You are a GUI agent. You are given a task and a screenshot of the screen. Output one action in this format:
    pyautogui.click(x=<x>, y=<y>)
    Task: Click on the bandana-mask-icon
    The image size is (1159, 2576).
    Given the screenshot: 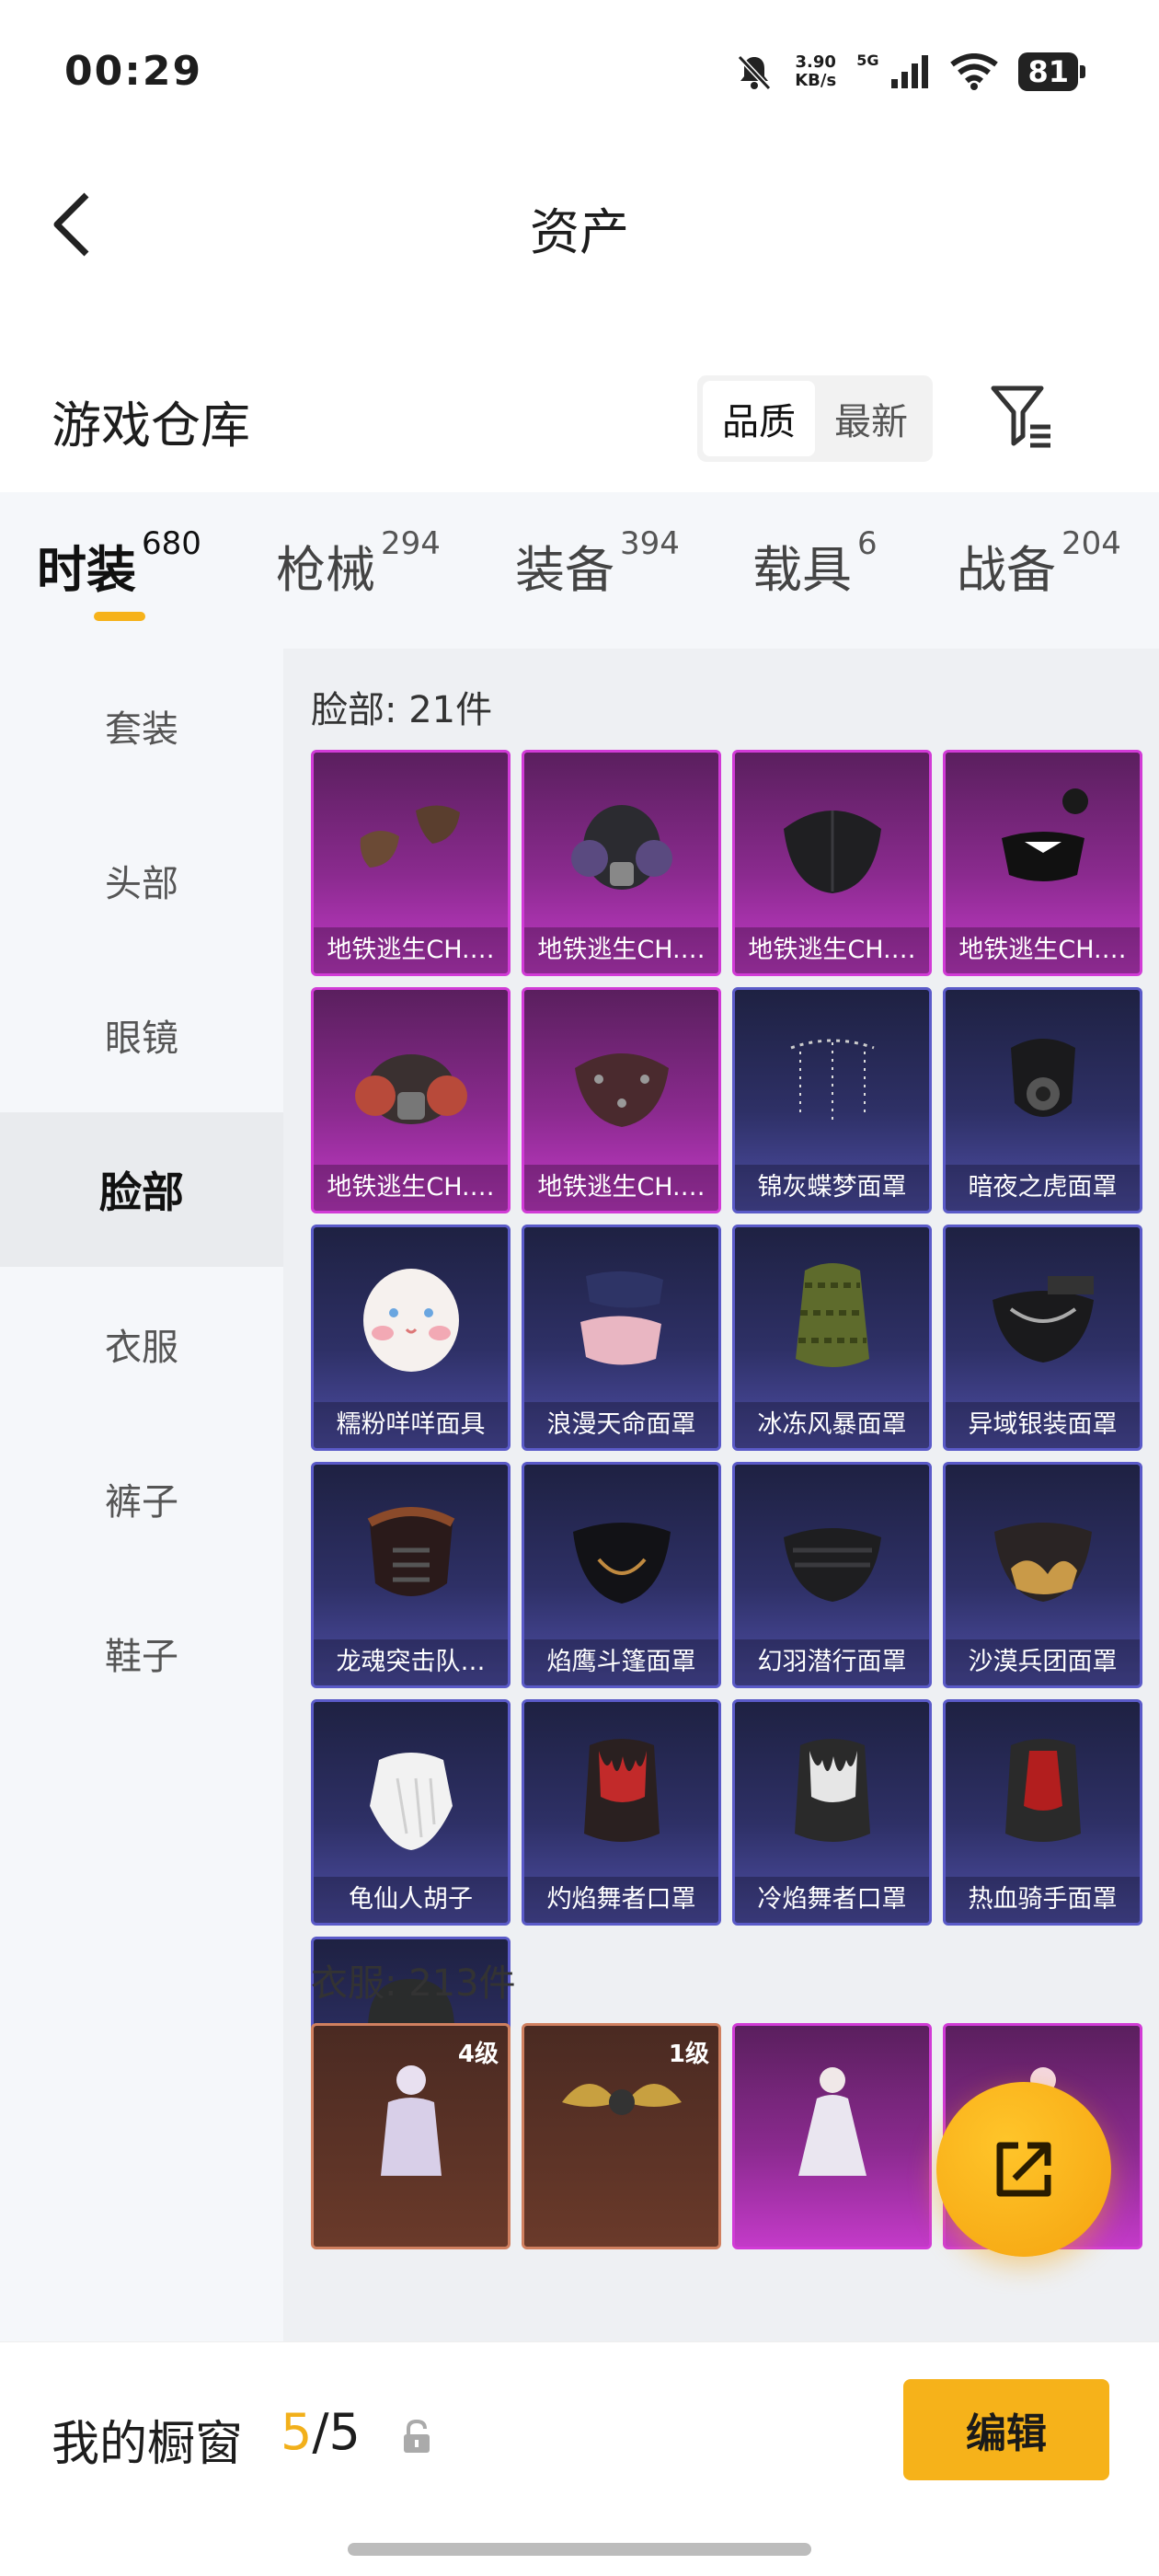 What is the action you would take?
    pyautogui.click(x=1043, y=843)
    